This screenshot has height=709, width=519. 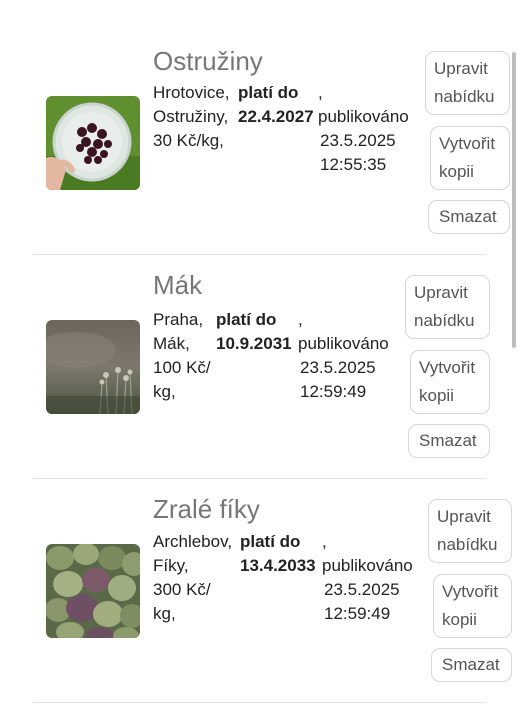 I want to click on offer-title: Mák, so click(x=178, y=285).